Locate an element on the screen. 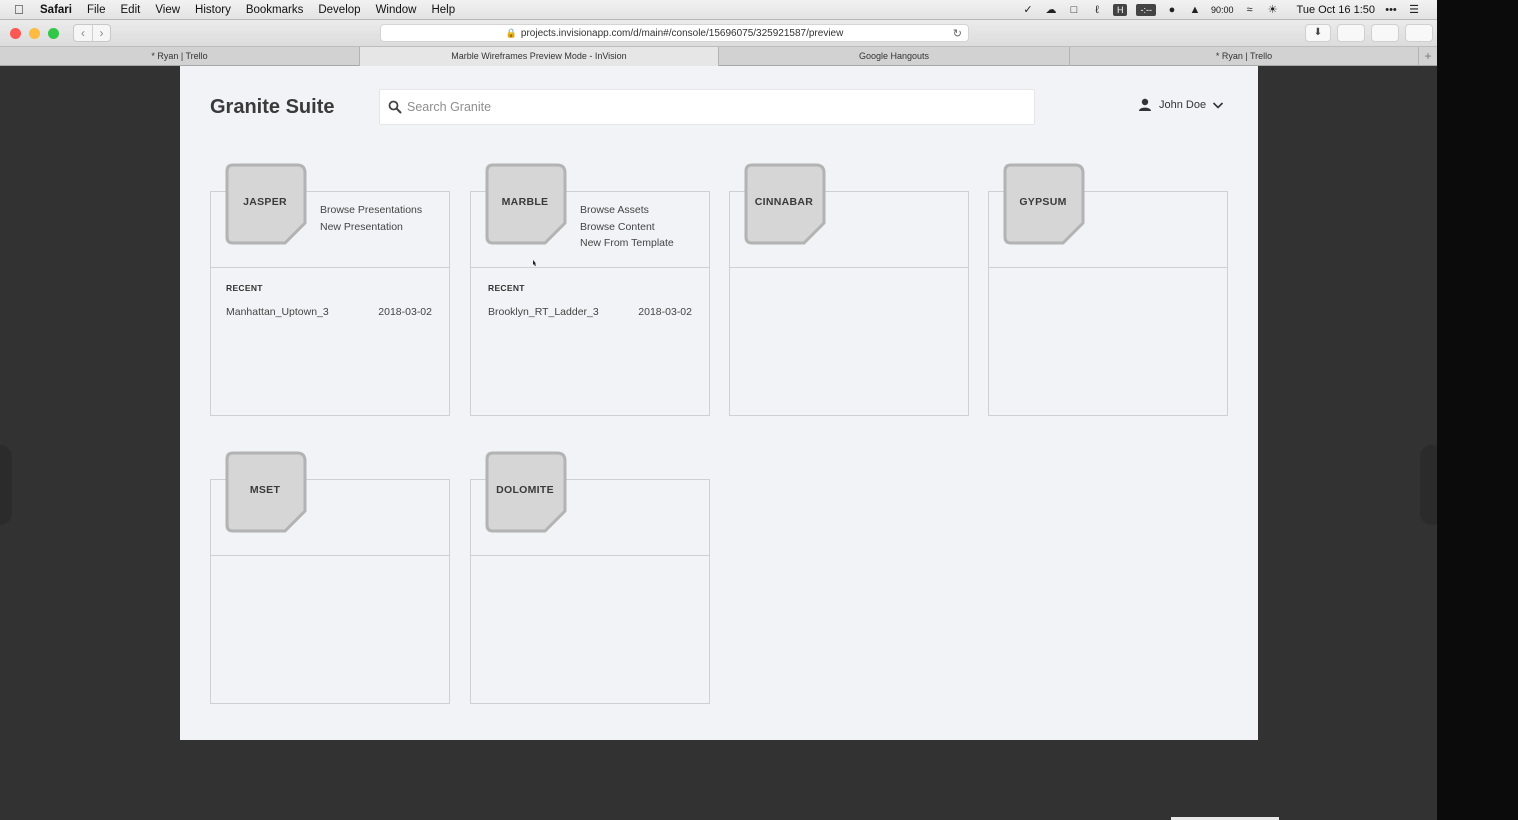 The image size is (1518, 820). cloud-icon: ☁ is located at coordinates (1051, 10).